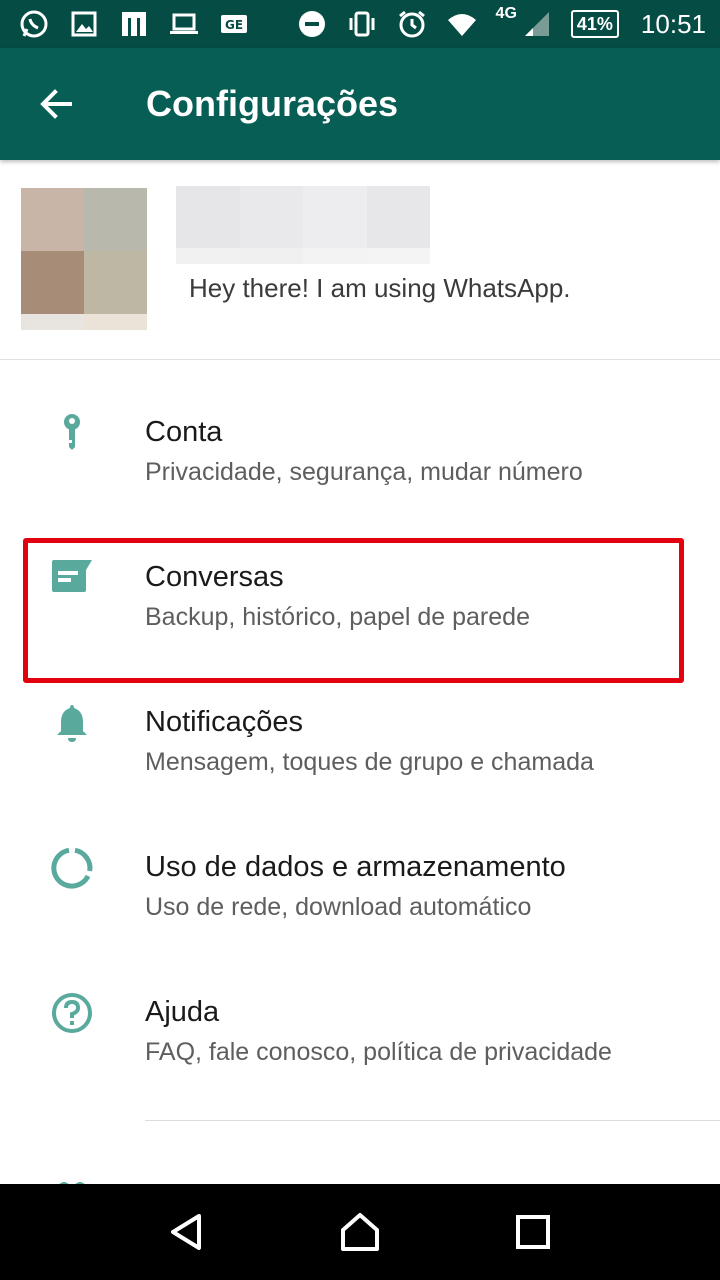 The image size is (720, 1280). I want to click on bell-icon, so click(72, 723).